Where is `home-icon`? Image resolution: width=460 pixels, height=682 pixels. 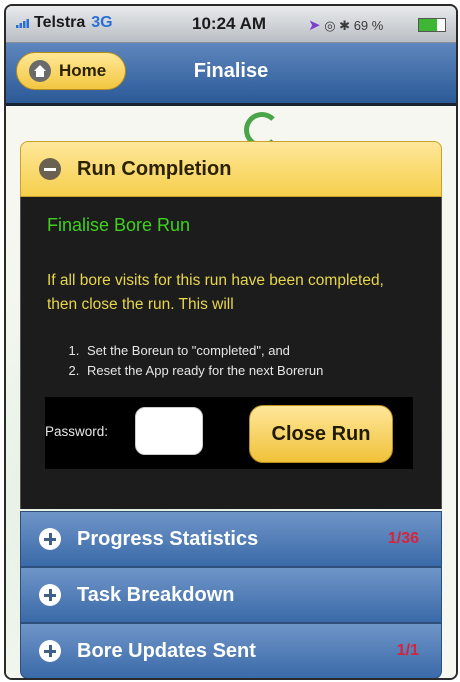 home-icon is located at coordinates (40, 71).